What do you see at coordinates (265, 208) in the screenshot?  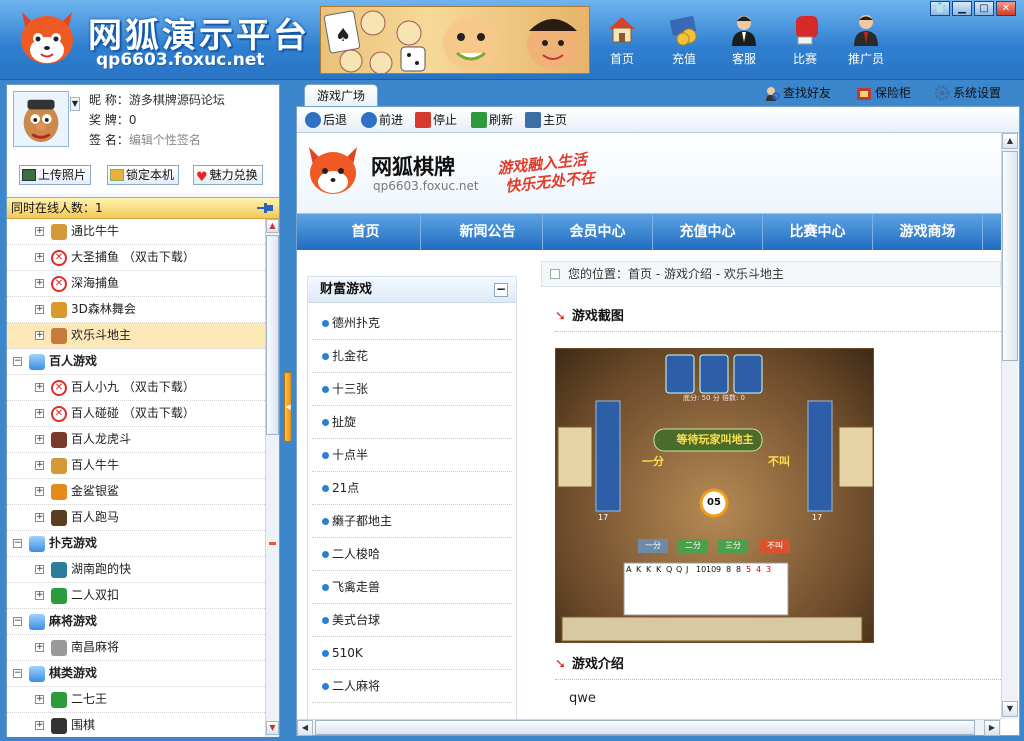 I see `pin-icon` at bounding box center [265, 208].